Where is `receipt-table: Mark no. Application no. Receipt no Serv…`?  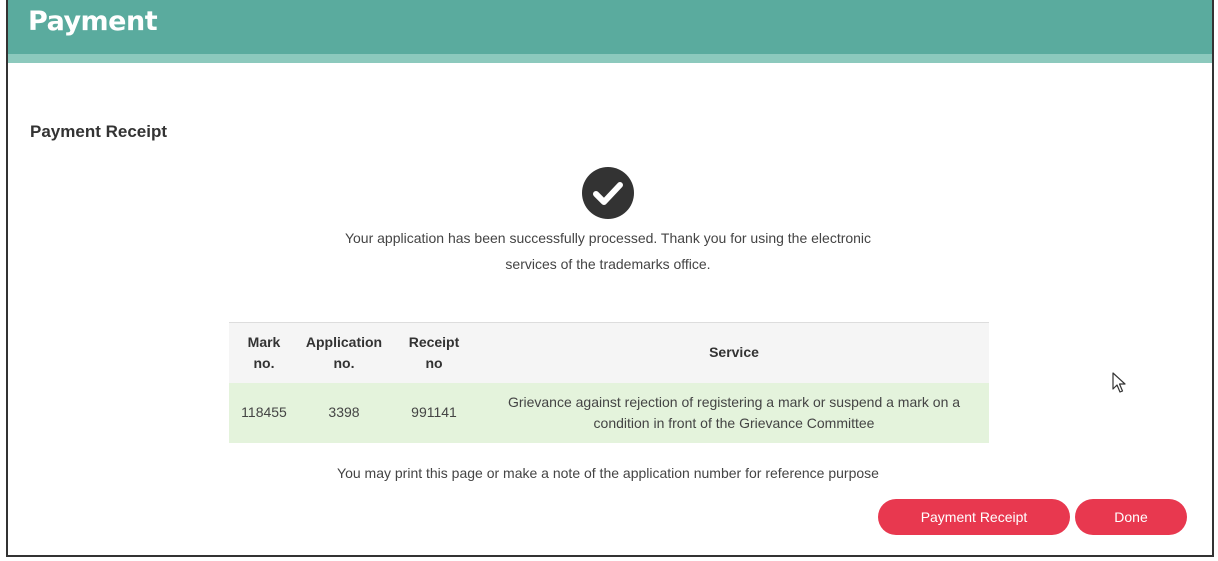 receipt-table: Mark no. Application no. Receipt no Serv… is located at coordinates (609, 382).